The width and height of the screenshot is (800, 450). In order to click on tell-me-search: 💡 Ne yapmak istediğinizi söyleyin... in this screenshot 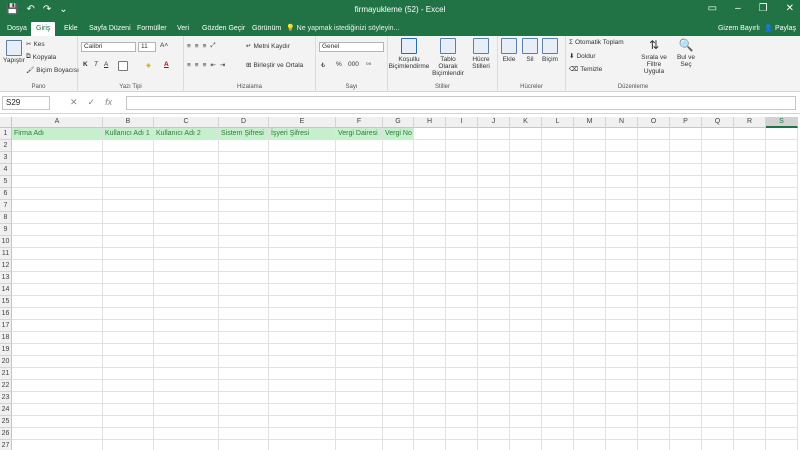, I will do `click(342, 28)`.